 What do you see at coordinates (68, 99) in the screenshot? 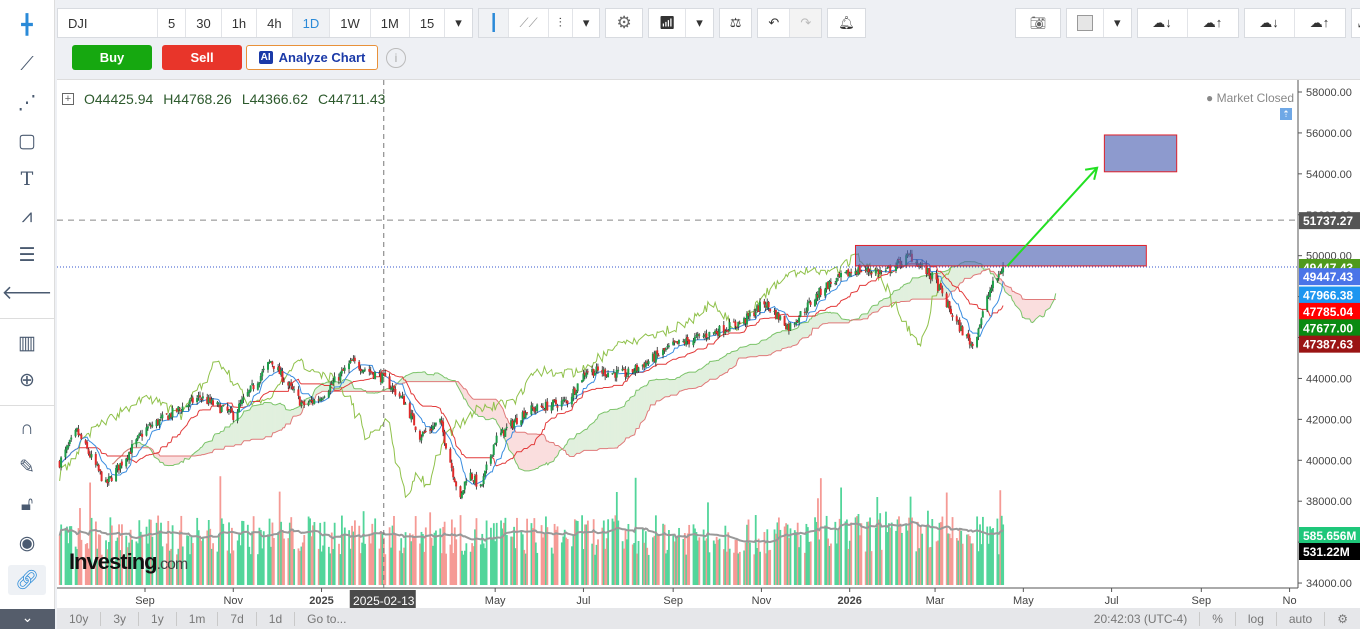
I see `expand-legend-icon: +` at bounding box center [68, 99].